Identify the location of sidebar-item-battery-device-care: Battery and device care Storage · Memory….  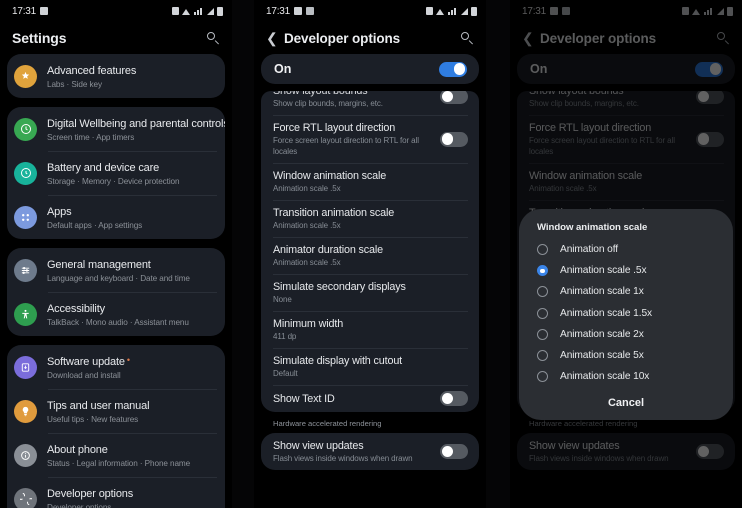
(116, 173).